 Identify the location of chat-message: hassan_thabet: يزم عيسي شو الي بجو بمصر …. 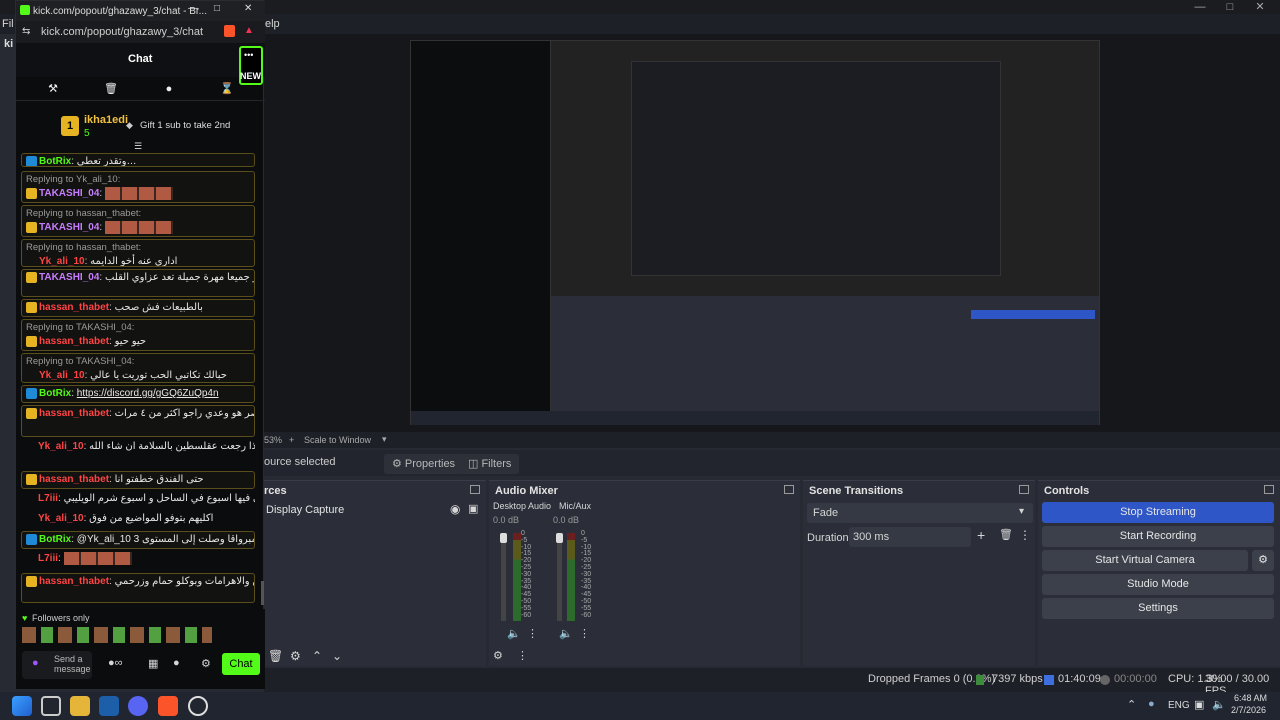
(138, 421).